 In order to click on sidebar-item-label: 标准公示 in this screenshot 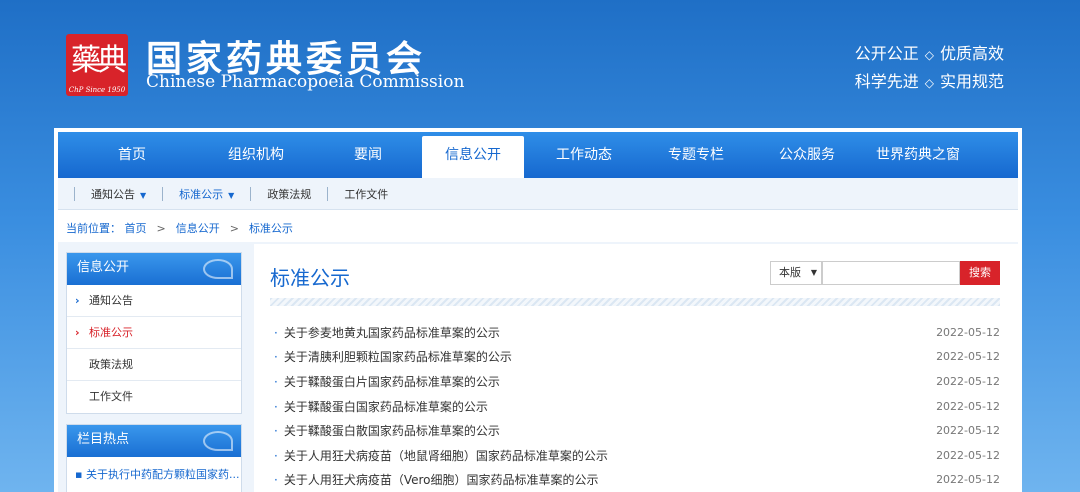, I will do `click(111, 332)`.